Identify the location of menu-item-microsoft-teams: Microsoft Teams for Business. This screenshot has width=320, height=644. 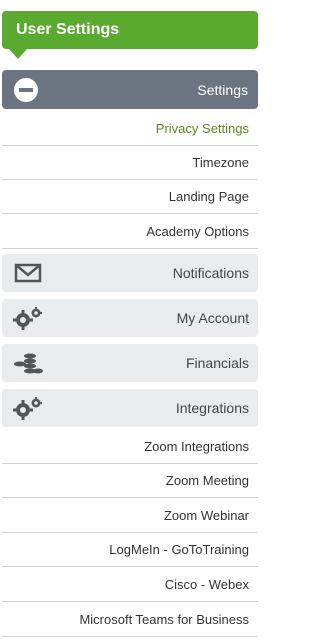
(130, 620).